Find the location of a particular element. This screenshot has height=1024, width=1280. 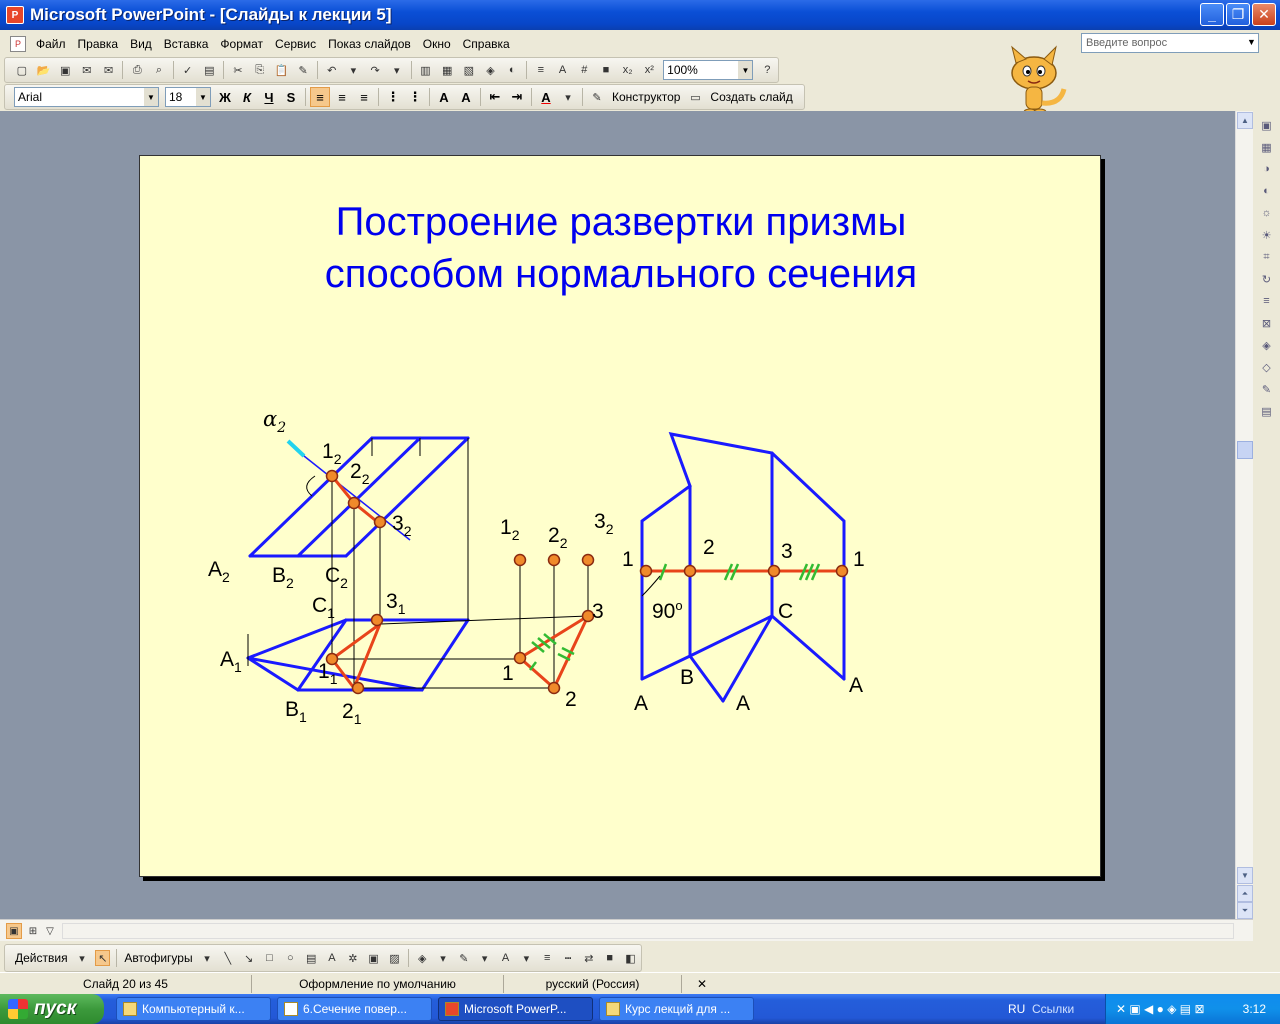

show-formatting-icon: A is located at coordinates (563, 70).